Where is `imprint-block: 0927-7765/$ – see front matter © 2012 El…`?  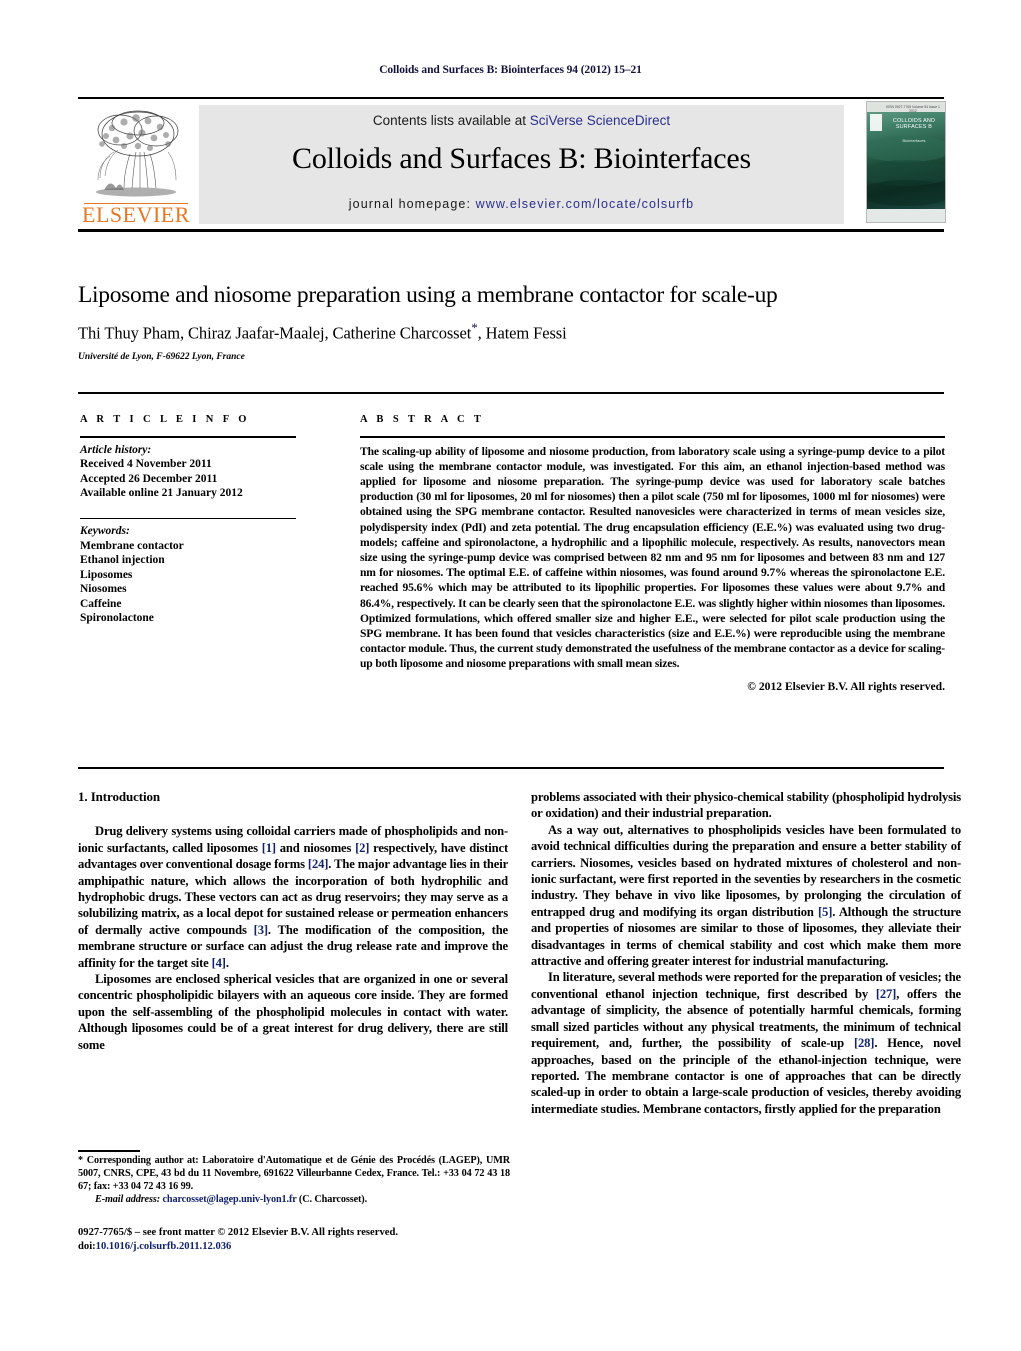
imprint-block: 0927-7765/$ – see front matter © 2012 El… is located at coordinates (303, 1240).